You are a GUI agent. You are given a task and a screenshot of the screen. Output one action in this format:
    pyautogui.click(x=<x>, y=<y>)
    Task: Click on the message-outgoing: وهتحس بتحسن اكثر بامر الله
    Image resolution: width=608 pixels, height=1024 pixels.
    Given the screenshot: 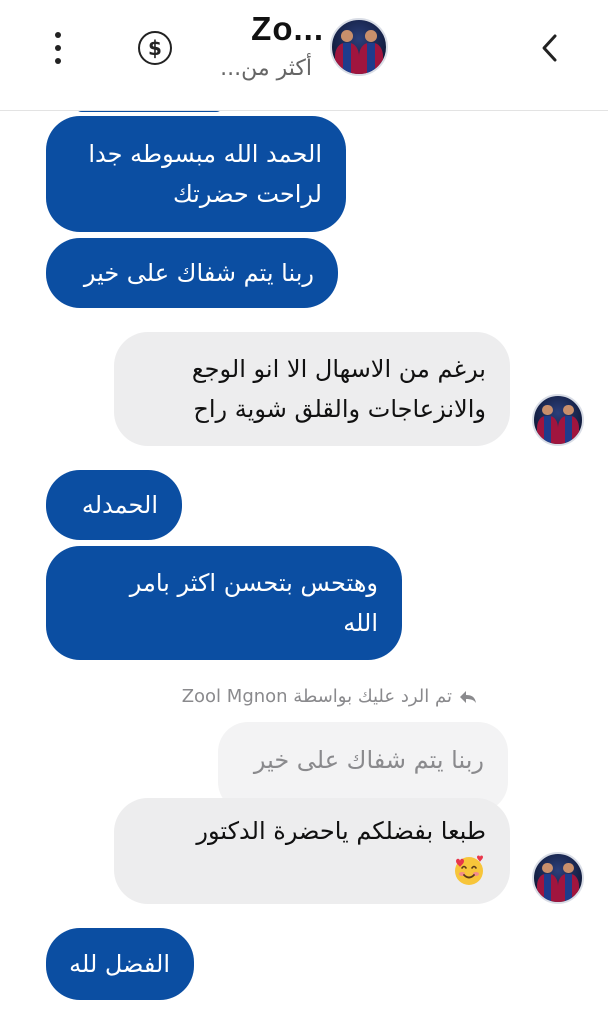 What is the action you would take?
    pyautogui.click(x=224, y=603)
    